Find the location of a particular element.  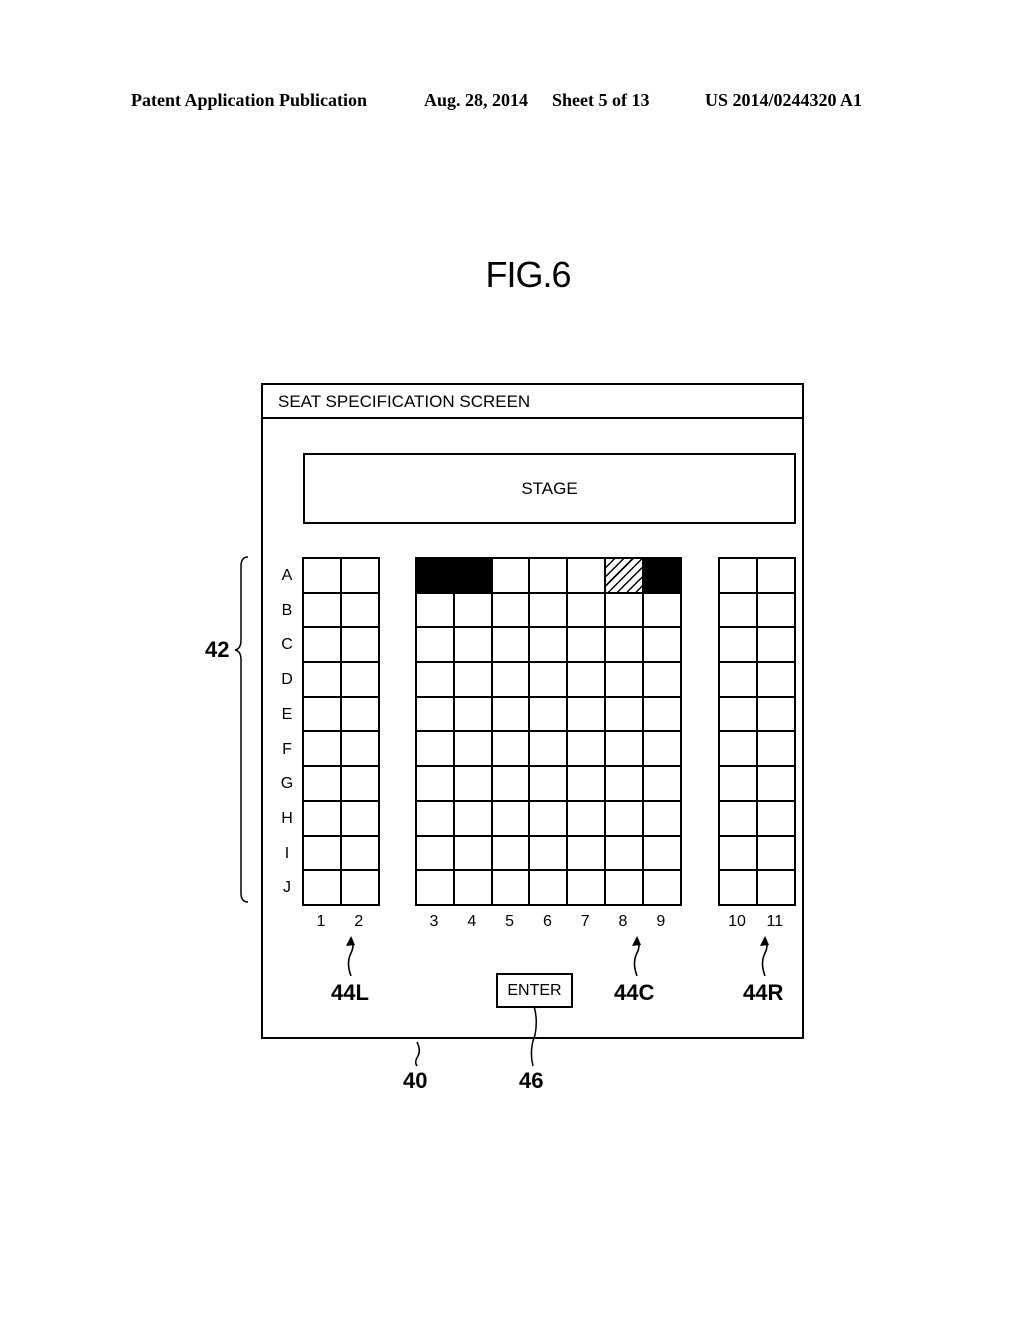

seat-i2 is located at coordinates (360, 854).